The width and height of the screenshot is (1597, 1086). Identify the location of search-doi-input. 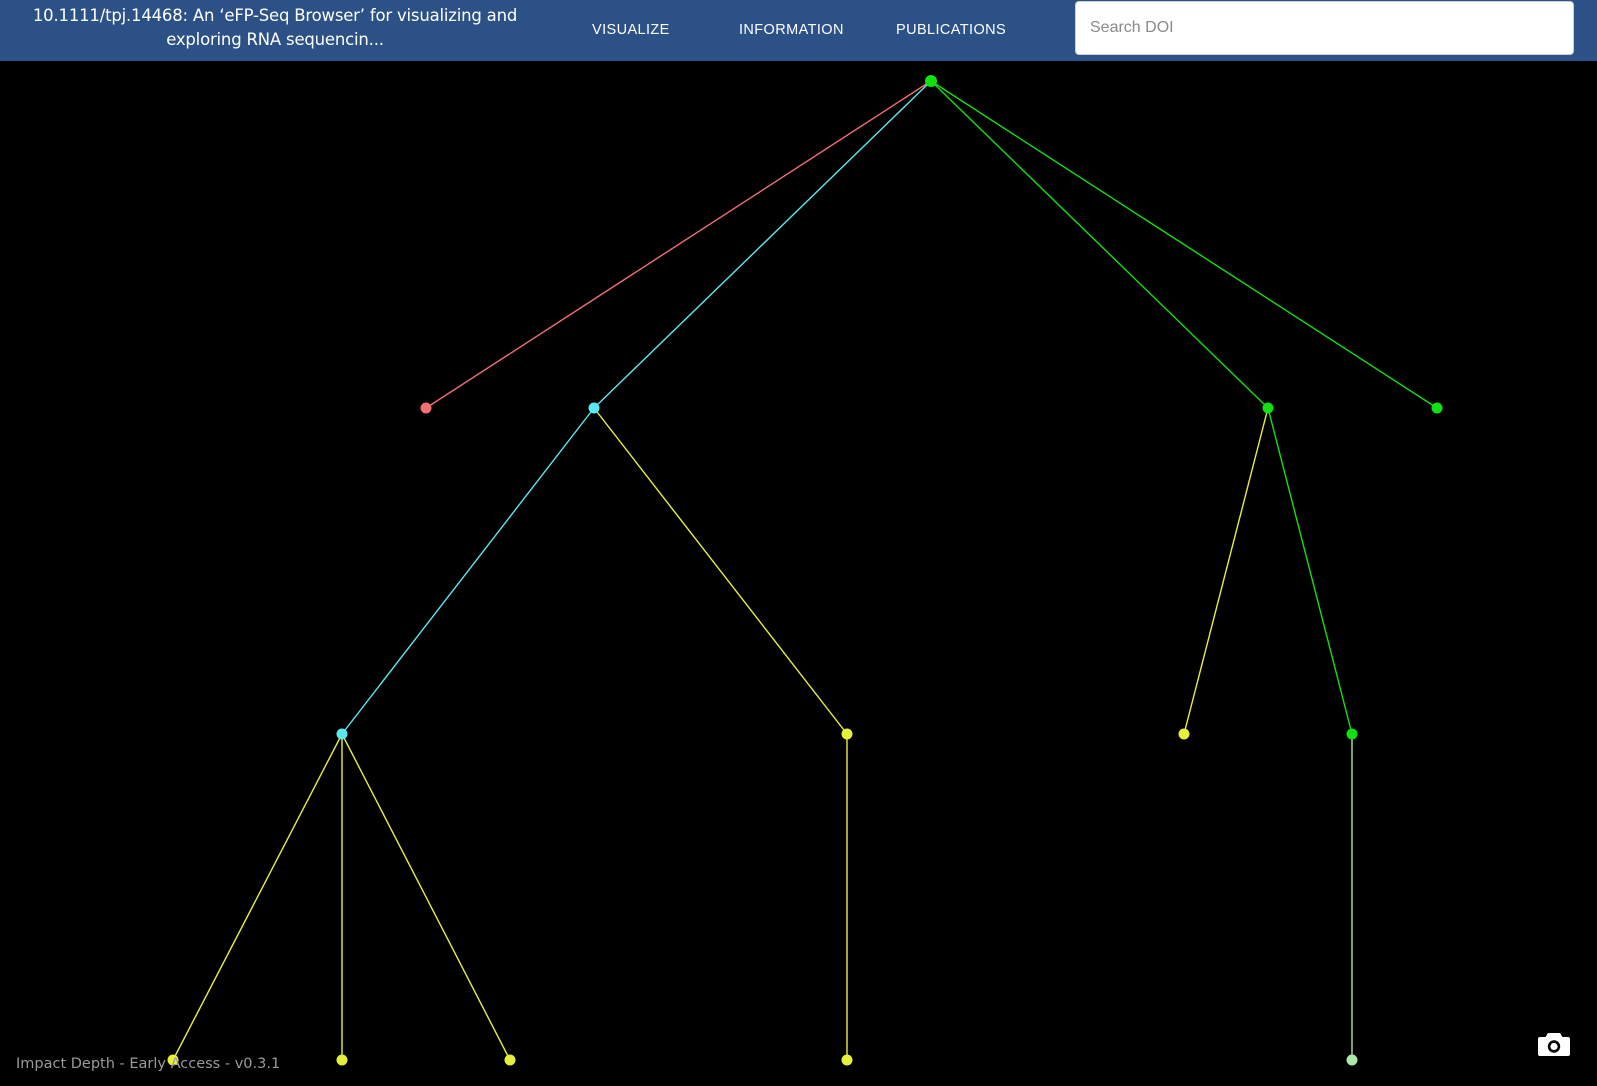
(1324, 28).